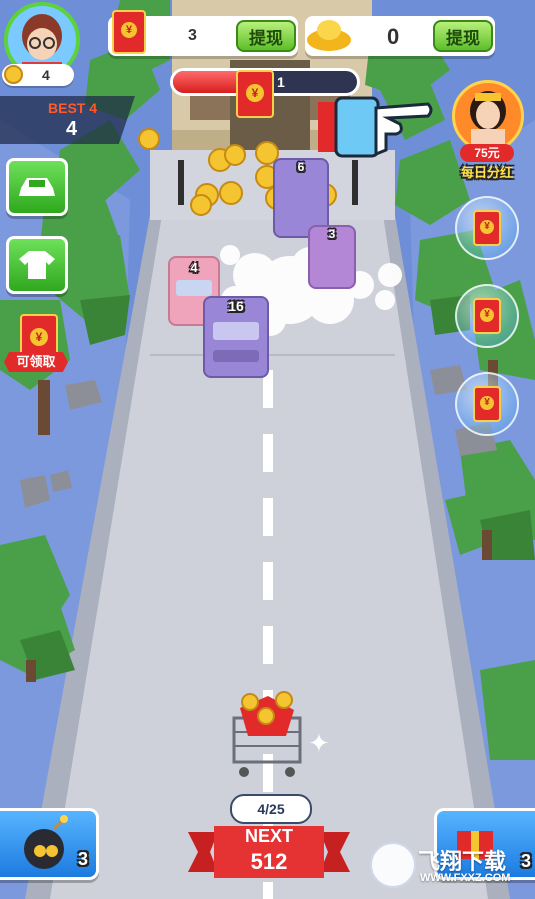 The image size is (535, 899). Describe the element at coordinates (329, 34) in the screenshot. I see `gold-ingot-icon` at that location.